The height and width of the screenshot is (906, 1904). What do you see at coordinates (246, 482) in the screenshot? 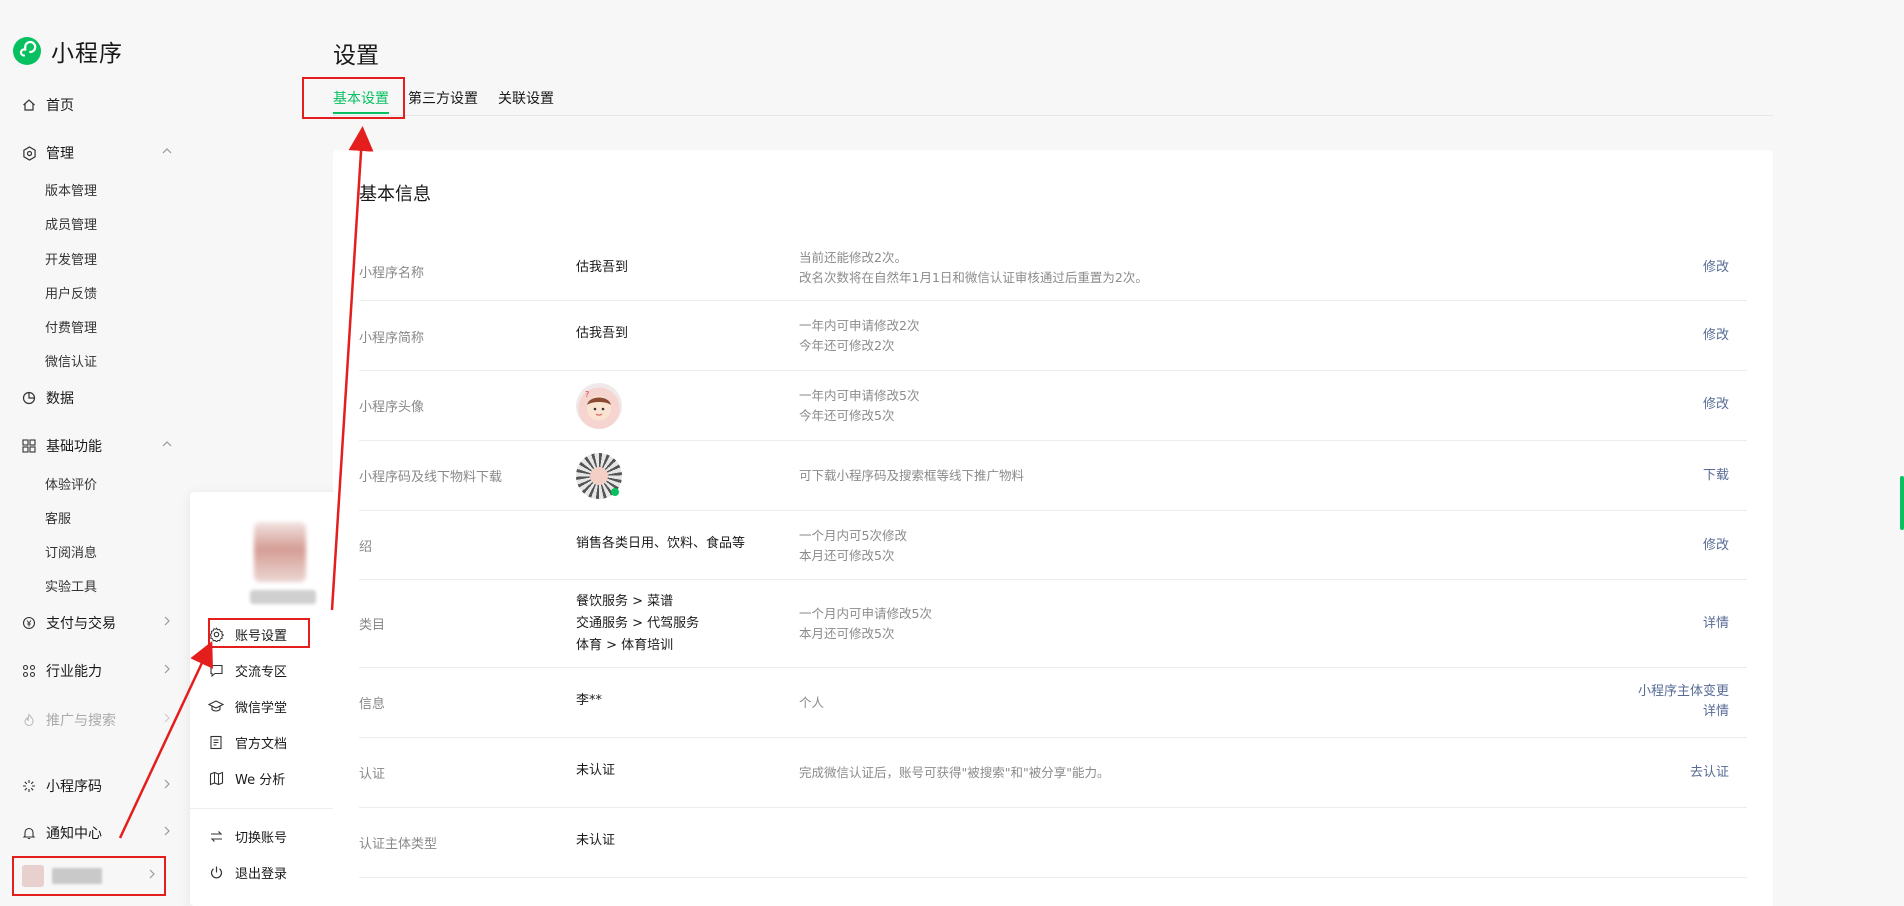
I see `annotation-arrows` at bounding box center [246, 482].